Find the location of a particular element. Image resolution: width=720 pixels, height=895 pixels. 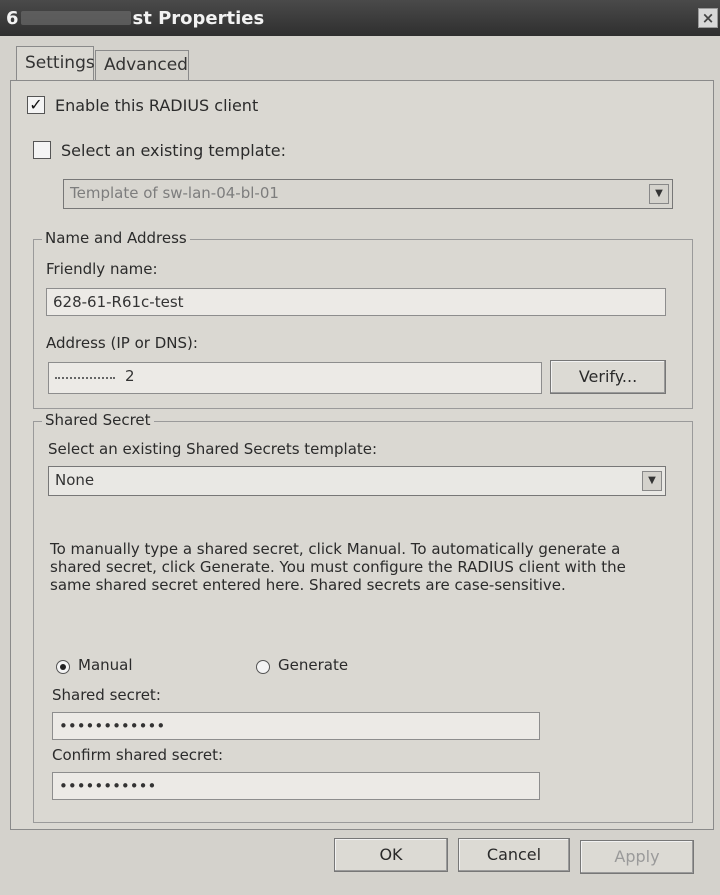

friendly-name-label: Friendly name: is located at coordinates (102, 269).